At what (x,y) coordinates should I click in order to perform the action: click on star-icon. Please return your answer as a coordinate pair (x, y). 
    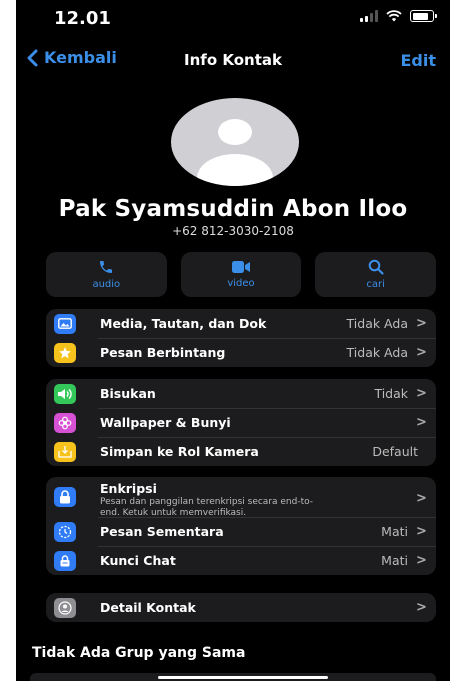
    Looking at the image, I should click on (65, 352).